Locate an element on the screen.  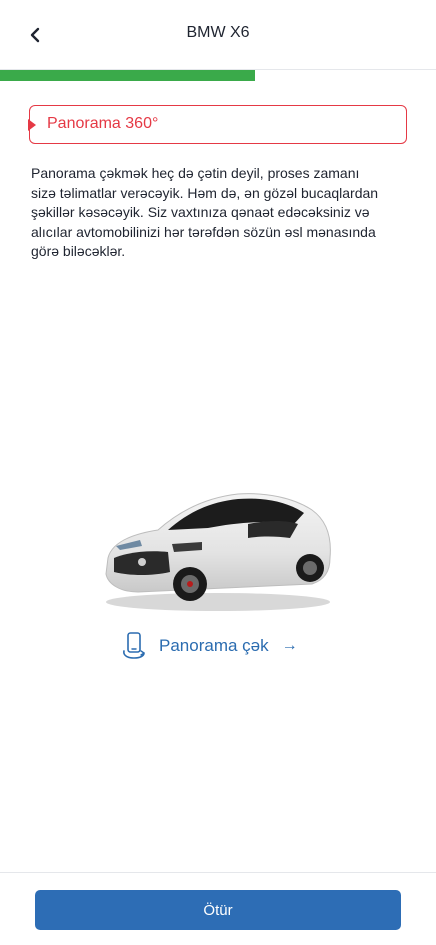
panorama-capture-label: Panorama çək is located at coordinates (214, 645).